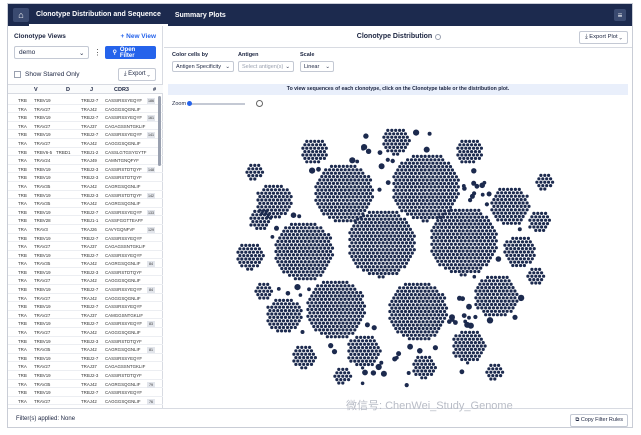  I want to click on zoom-slider-thumb, so click(190, 103).